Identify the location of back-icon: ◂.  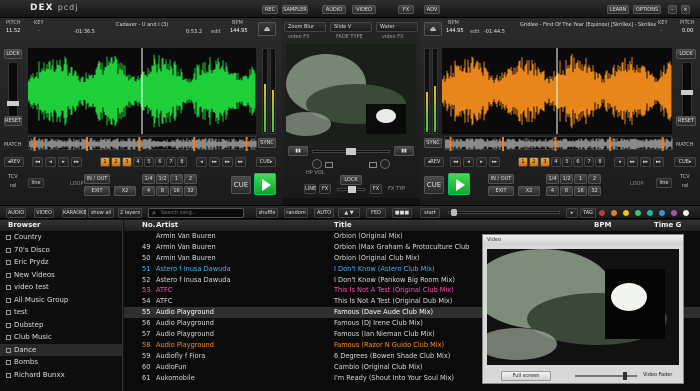
(50, 162).